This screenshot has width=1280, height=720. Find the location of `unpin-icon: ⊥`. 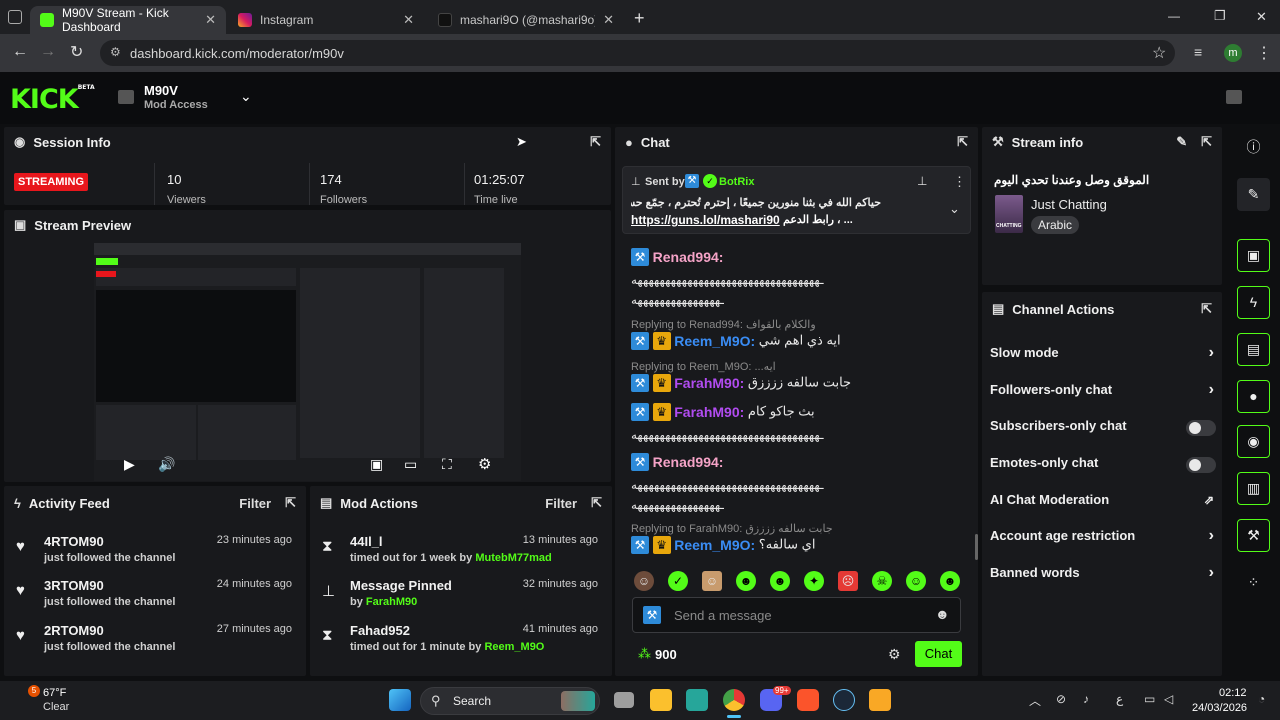

unpin-icon: ⊥ is located at coordinates (922, 181).